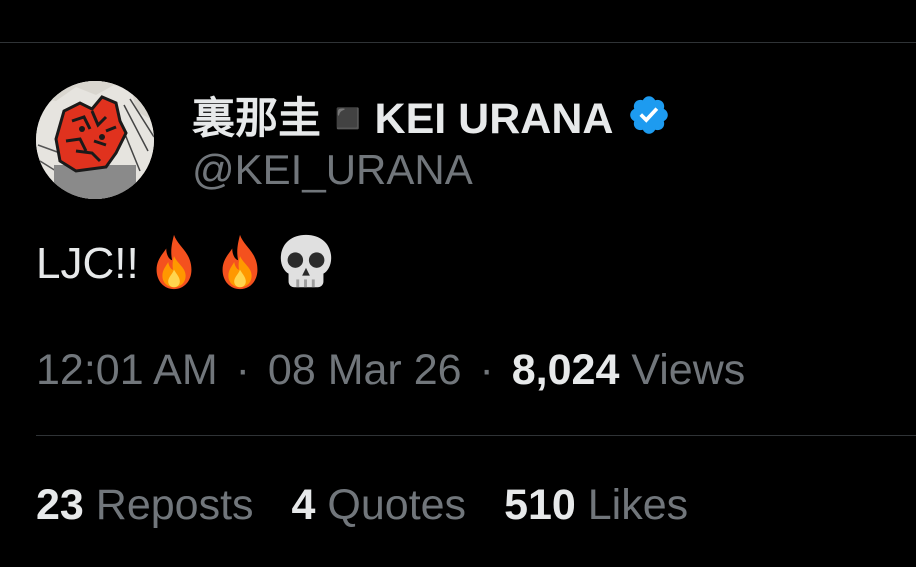  What do you see at coordinates (365, 370) in the screenshot?
I see `tweet-date: 08 Mar 26` at bounding box center [365, 370].